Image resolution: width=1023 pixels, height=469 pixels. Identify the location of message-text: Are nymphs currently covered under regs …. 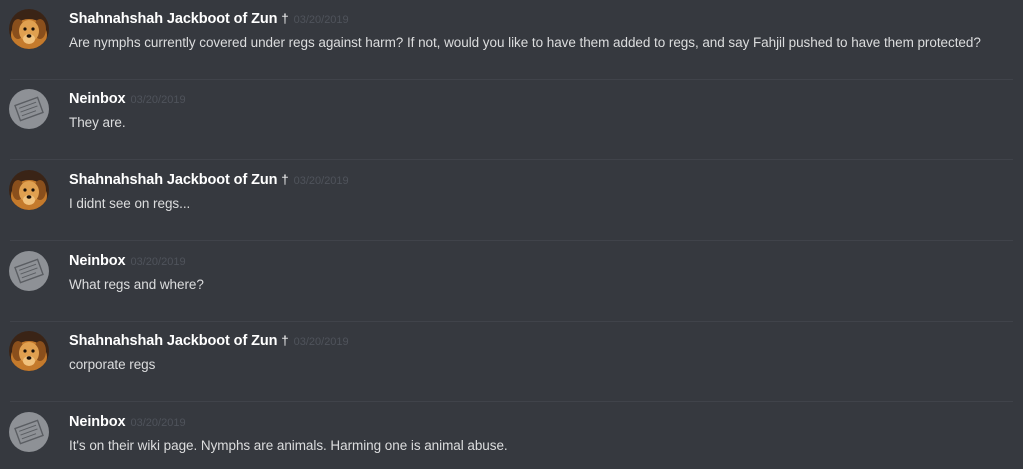
(525, 42).